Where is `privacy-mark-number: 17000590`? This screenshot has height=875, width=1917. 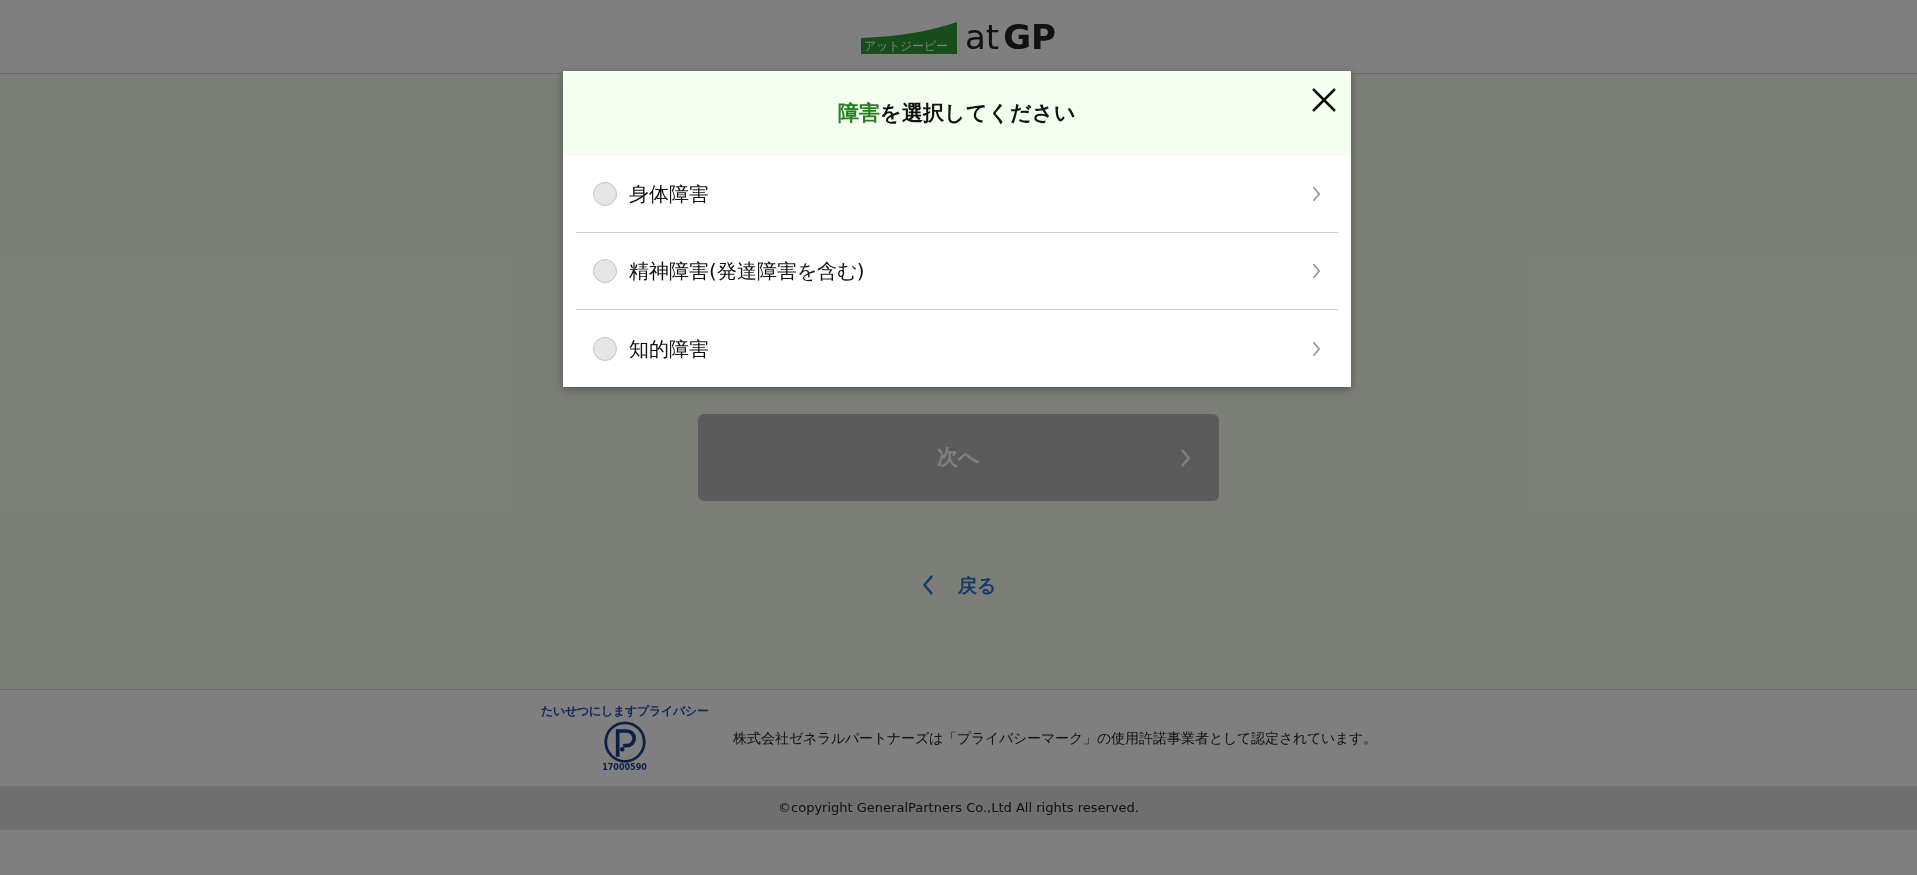
privacy-mark-number: 17000590 is located at coordinates (624, 767).